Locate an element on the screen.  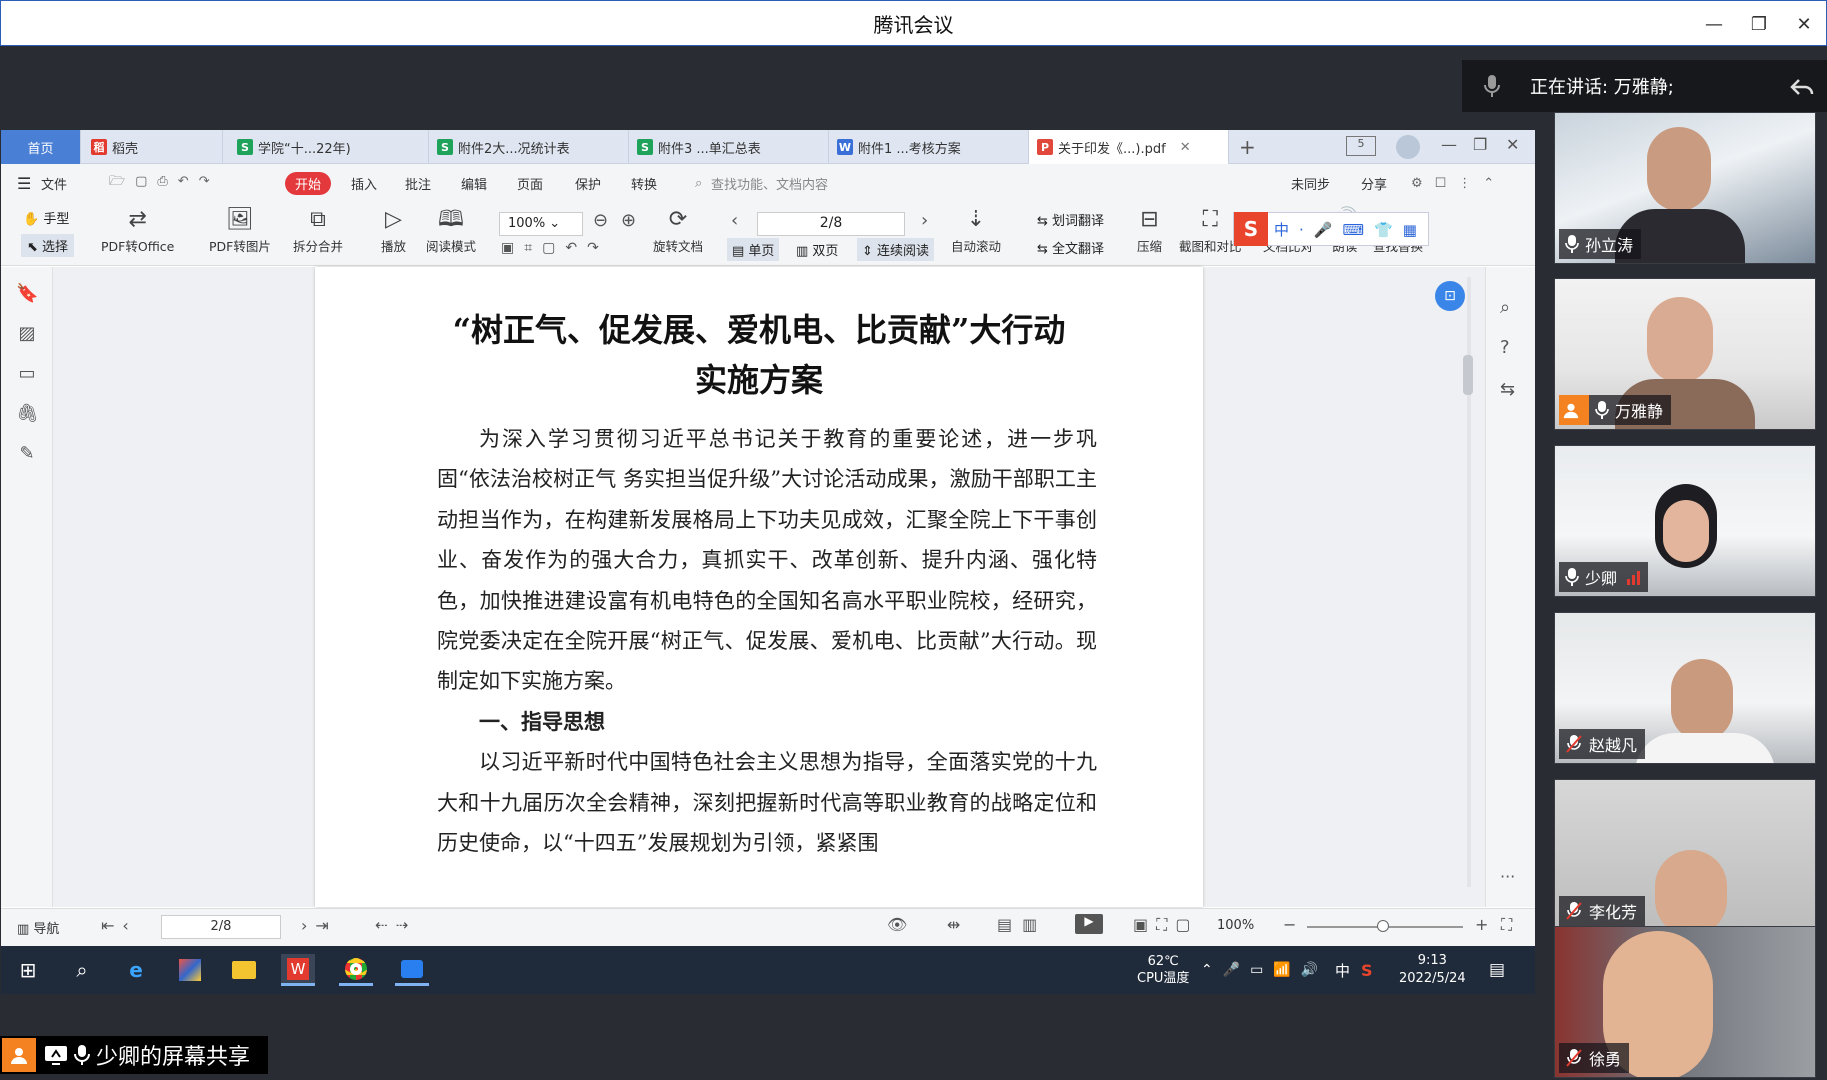
menu-protect: 保护 is located at coordinates (588, 183).